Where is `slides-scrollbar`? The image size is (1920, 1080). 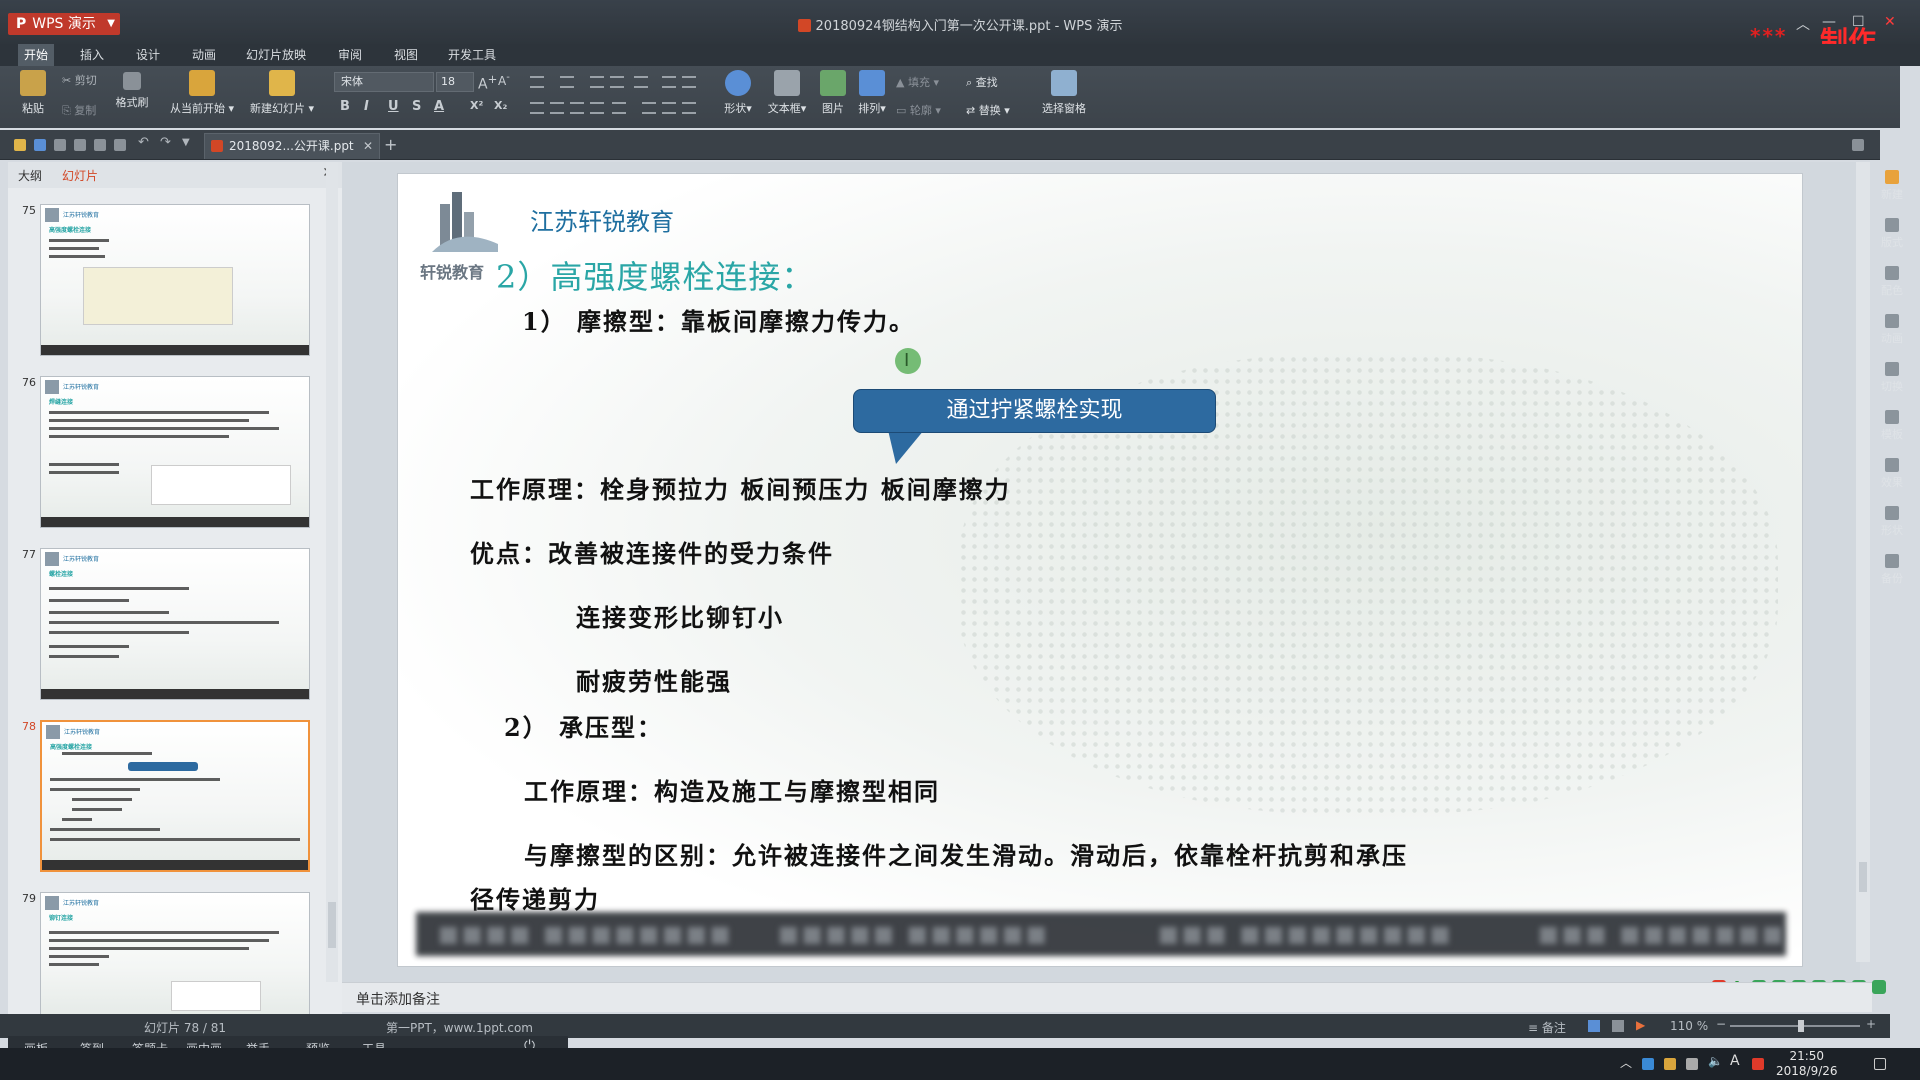
slides-scrollbar is located at coordinates (332, 572).